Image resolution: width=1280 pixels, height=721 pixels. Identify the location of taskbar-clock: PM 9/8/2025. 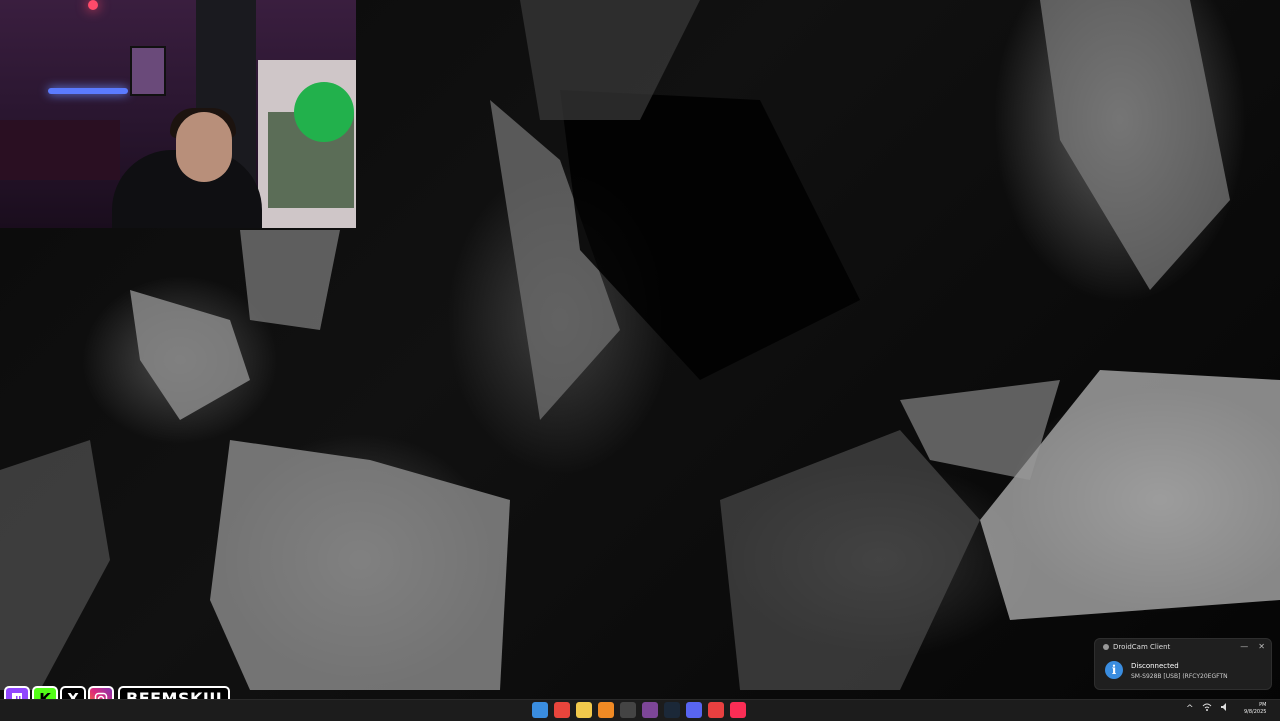
(1255, 709).